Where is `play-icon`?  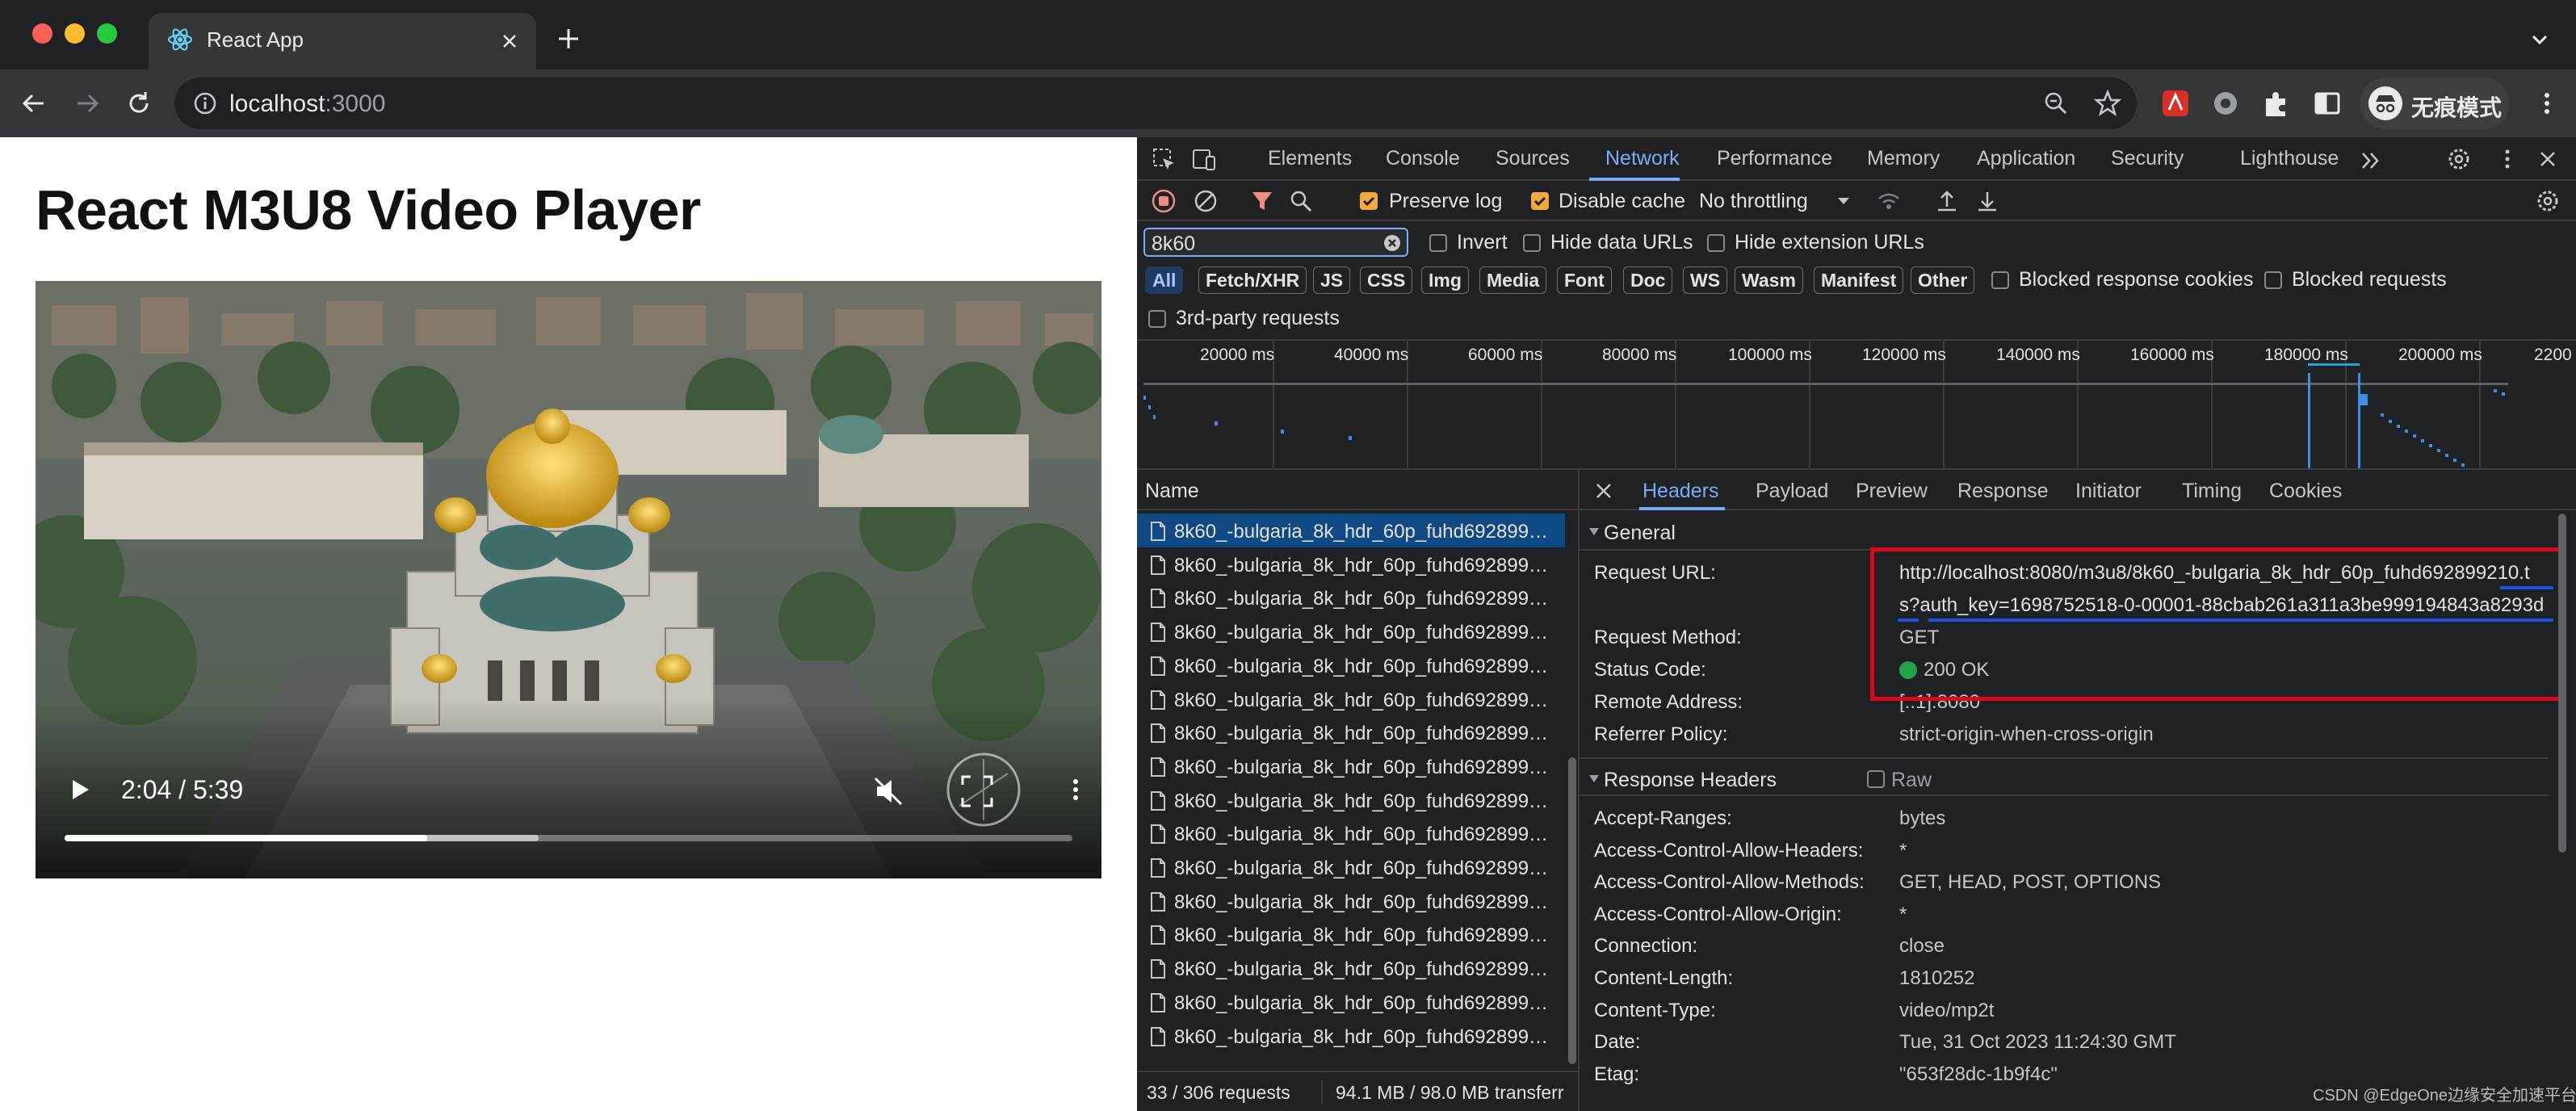
play-icon is located at coordinates (79, 790).